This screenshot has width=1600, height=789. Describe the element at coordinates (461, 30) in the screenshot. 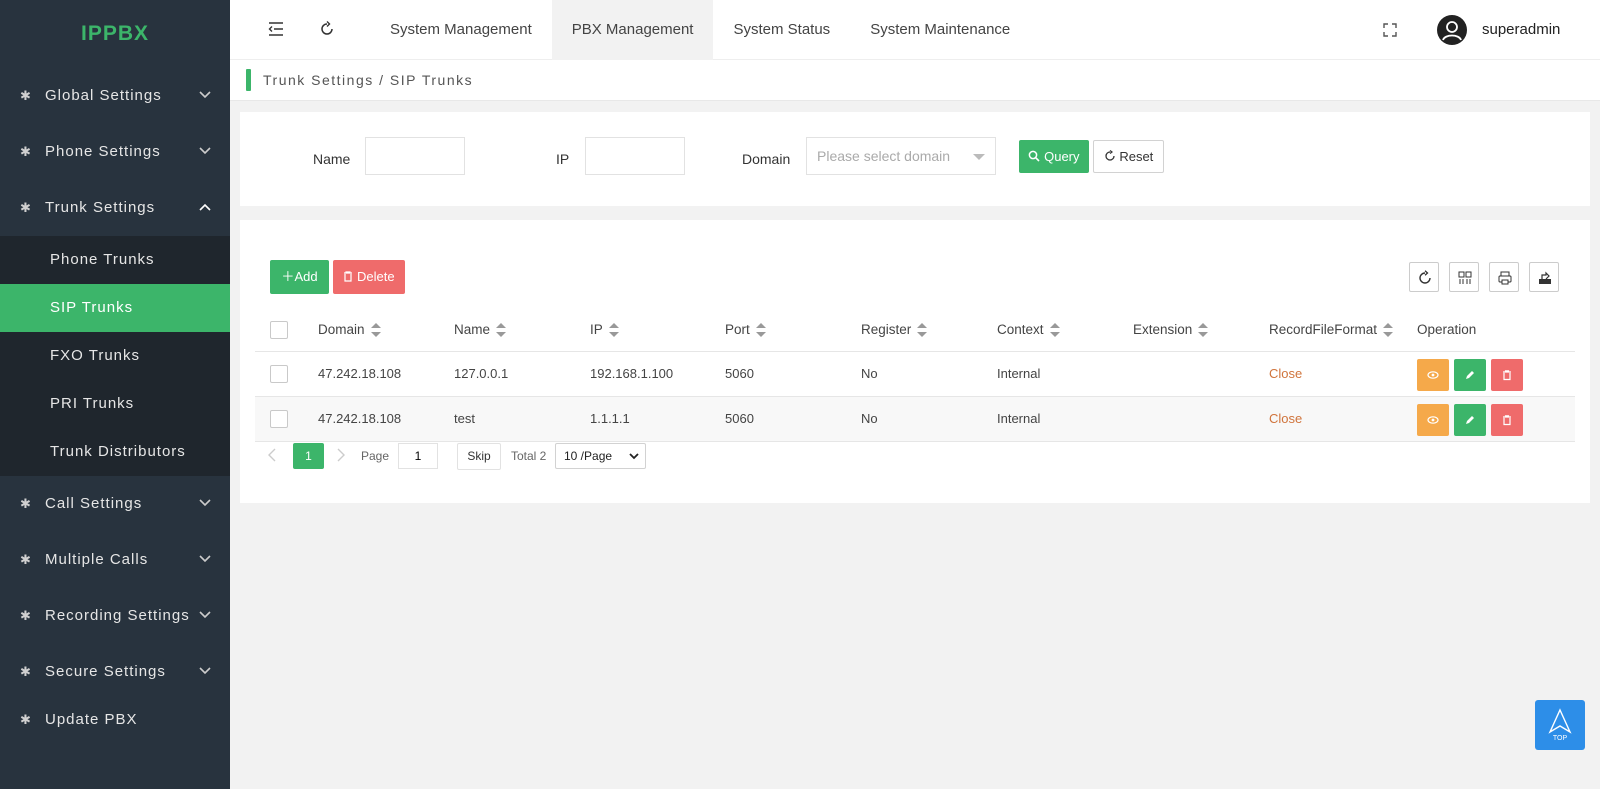

I see `tab-system-management: System Management` at that location.